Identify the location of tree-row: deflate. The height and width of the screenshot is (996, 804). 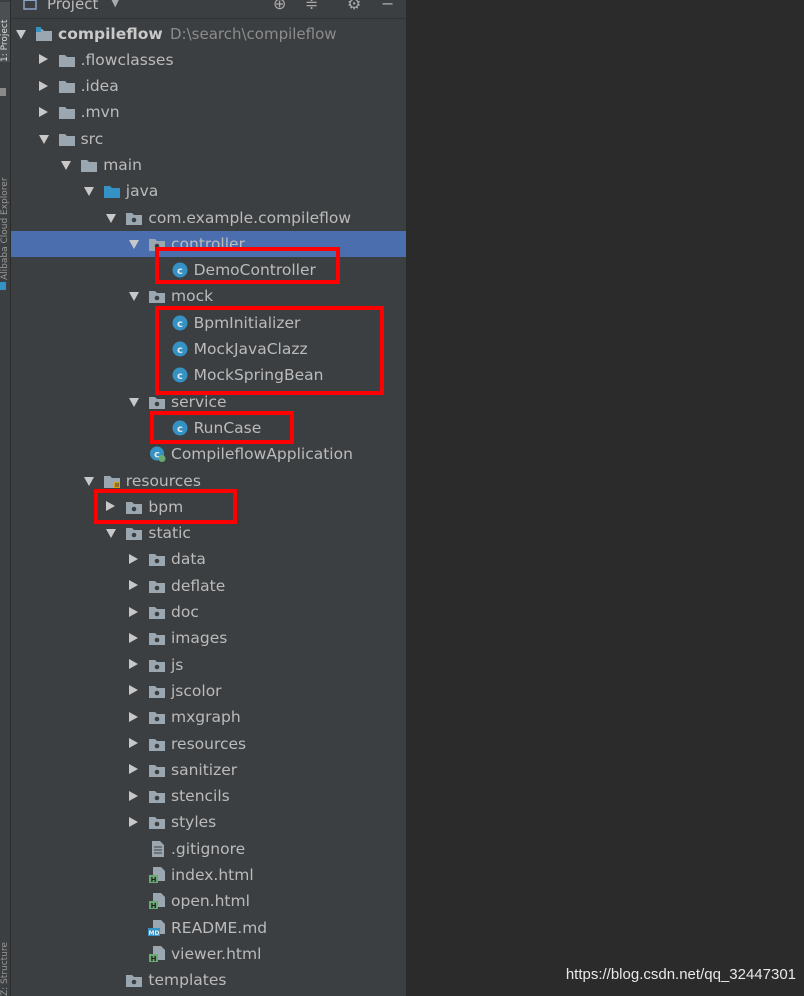
(208, 586).